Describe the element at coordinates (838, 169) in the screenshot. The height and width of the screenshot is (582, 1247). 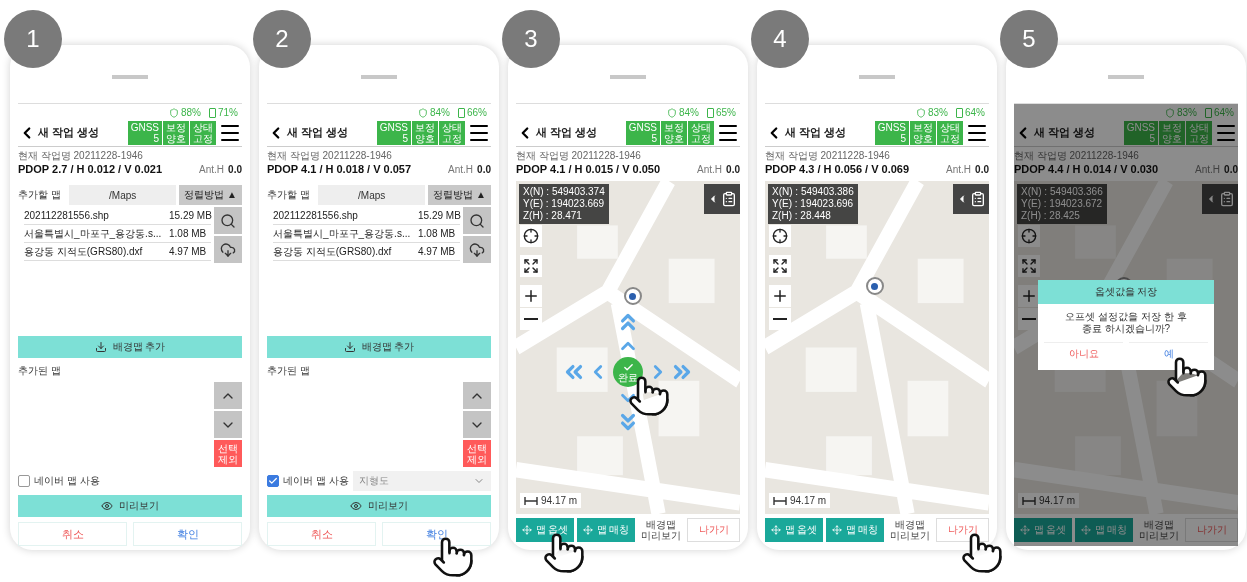
I see `precision-text: PDOP 4.3 / H 0.056 / V 0.069` at that location.